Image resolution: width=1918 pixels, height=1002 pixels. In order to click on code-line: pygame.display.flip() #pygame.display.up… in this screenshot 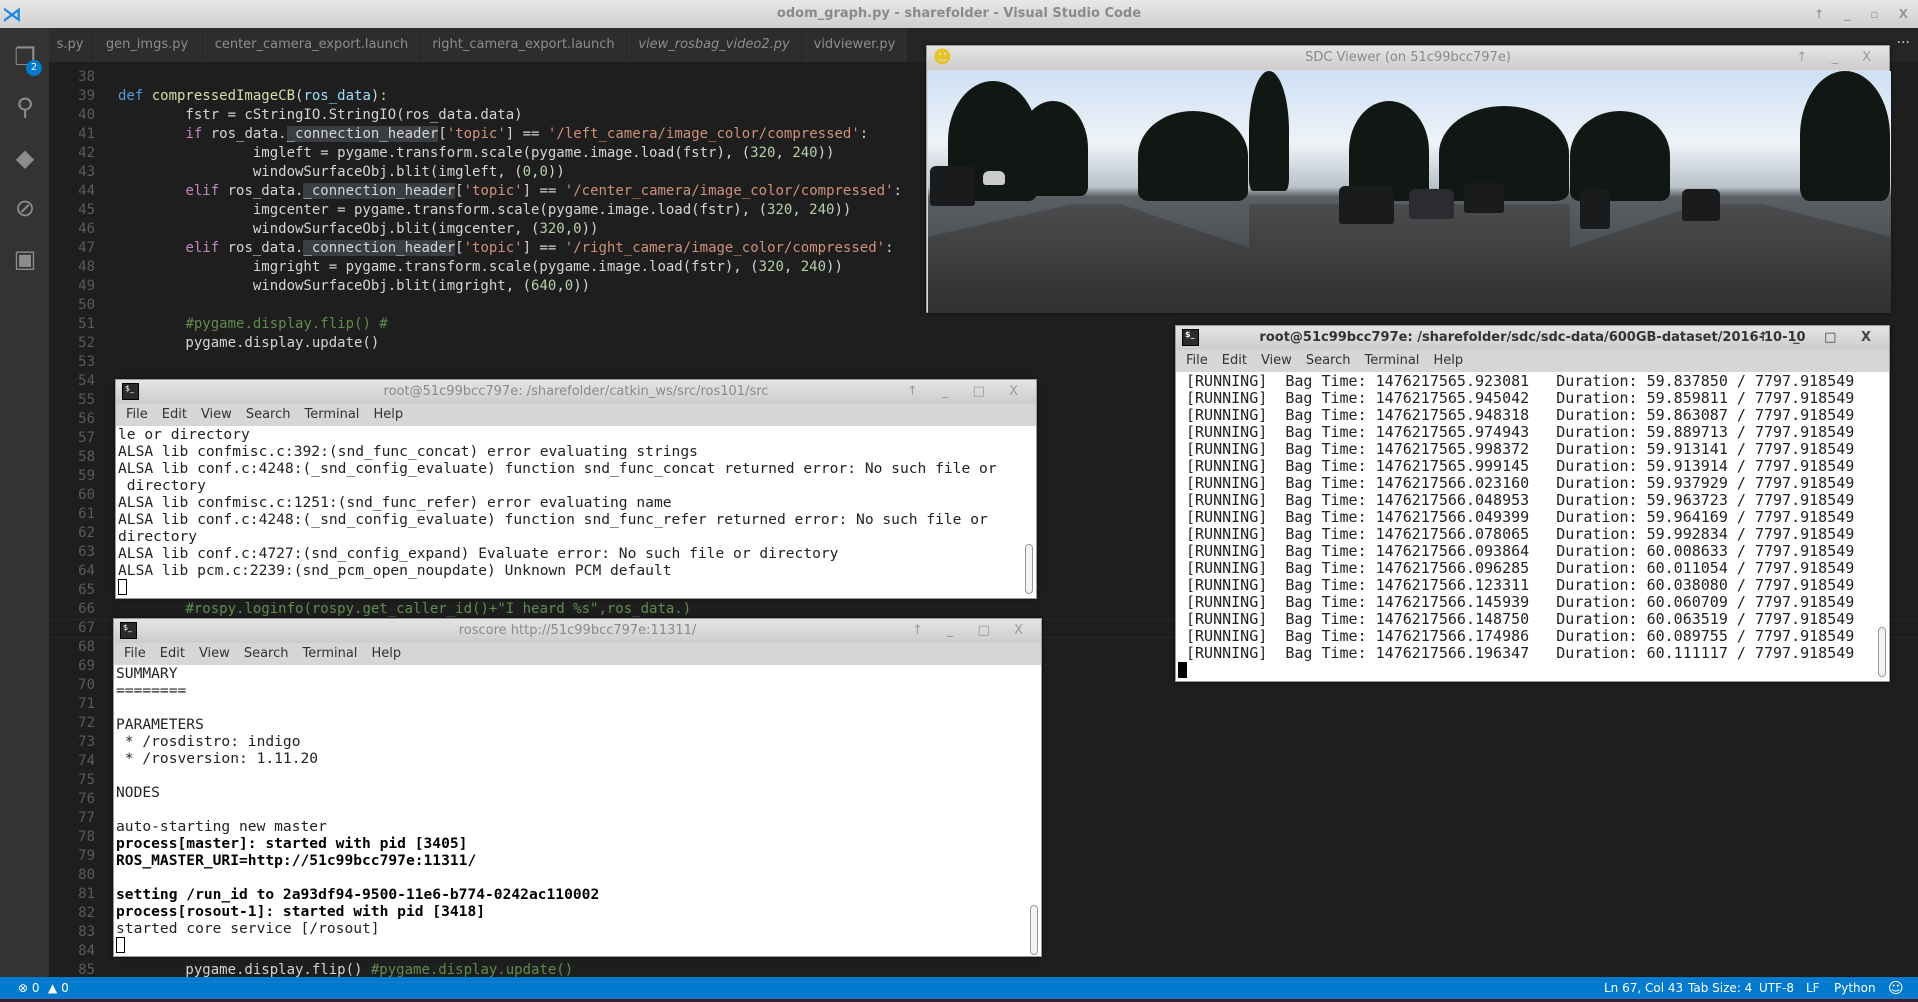, I will do `click(345, 969)`.